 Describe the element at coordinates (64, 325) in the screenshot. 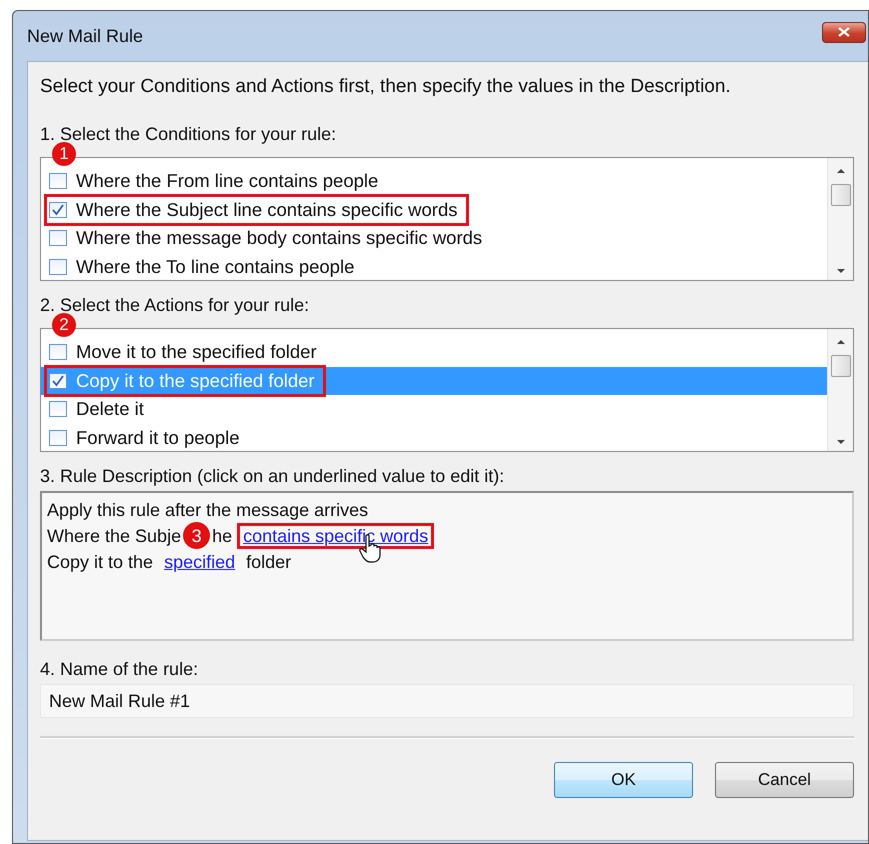

I see `step-badge: 2` at that location.